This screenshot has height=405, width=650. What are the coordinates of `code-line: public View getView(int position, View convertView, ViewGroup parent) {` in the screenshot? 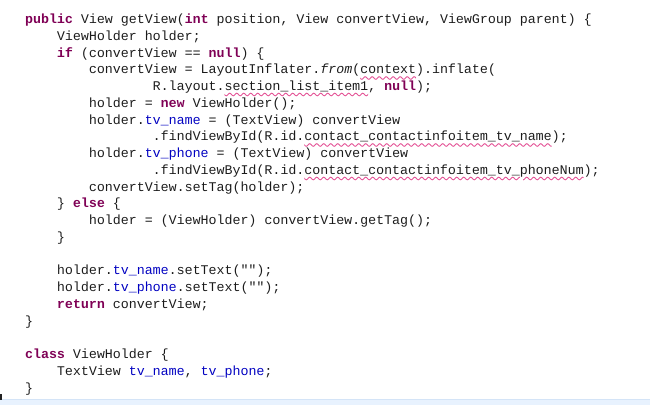 It's located at (308, 20).